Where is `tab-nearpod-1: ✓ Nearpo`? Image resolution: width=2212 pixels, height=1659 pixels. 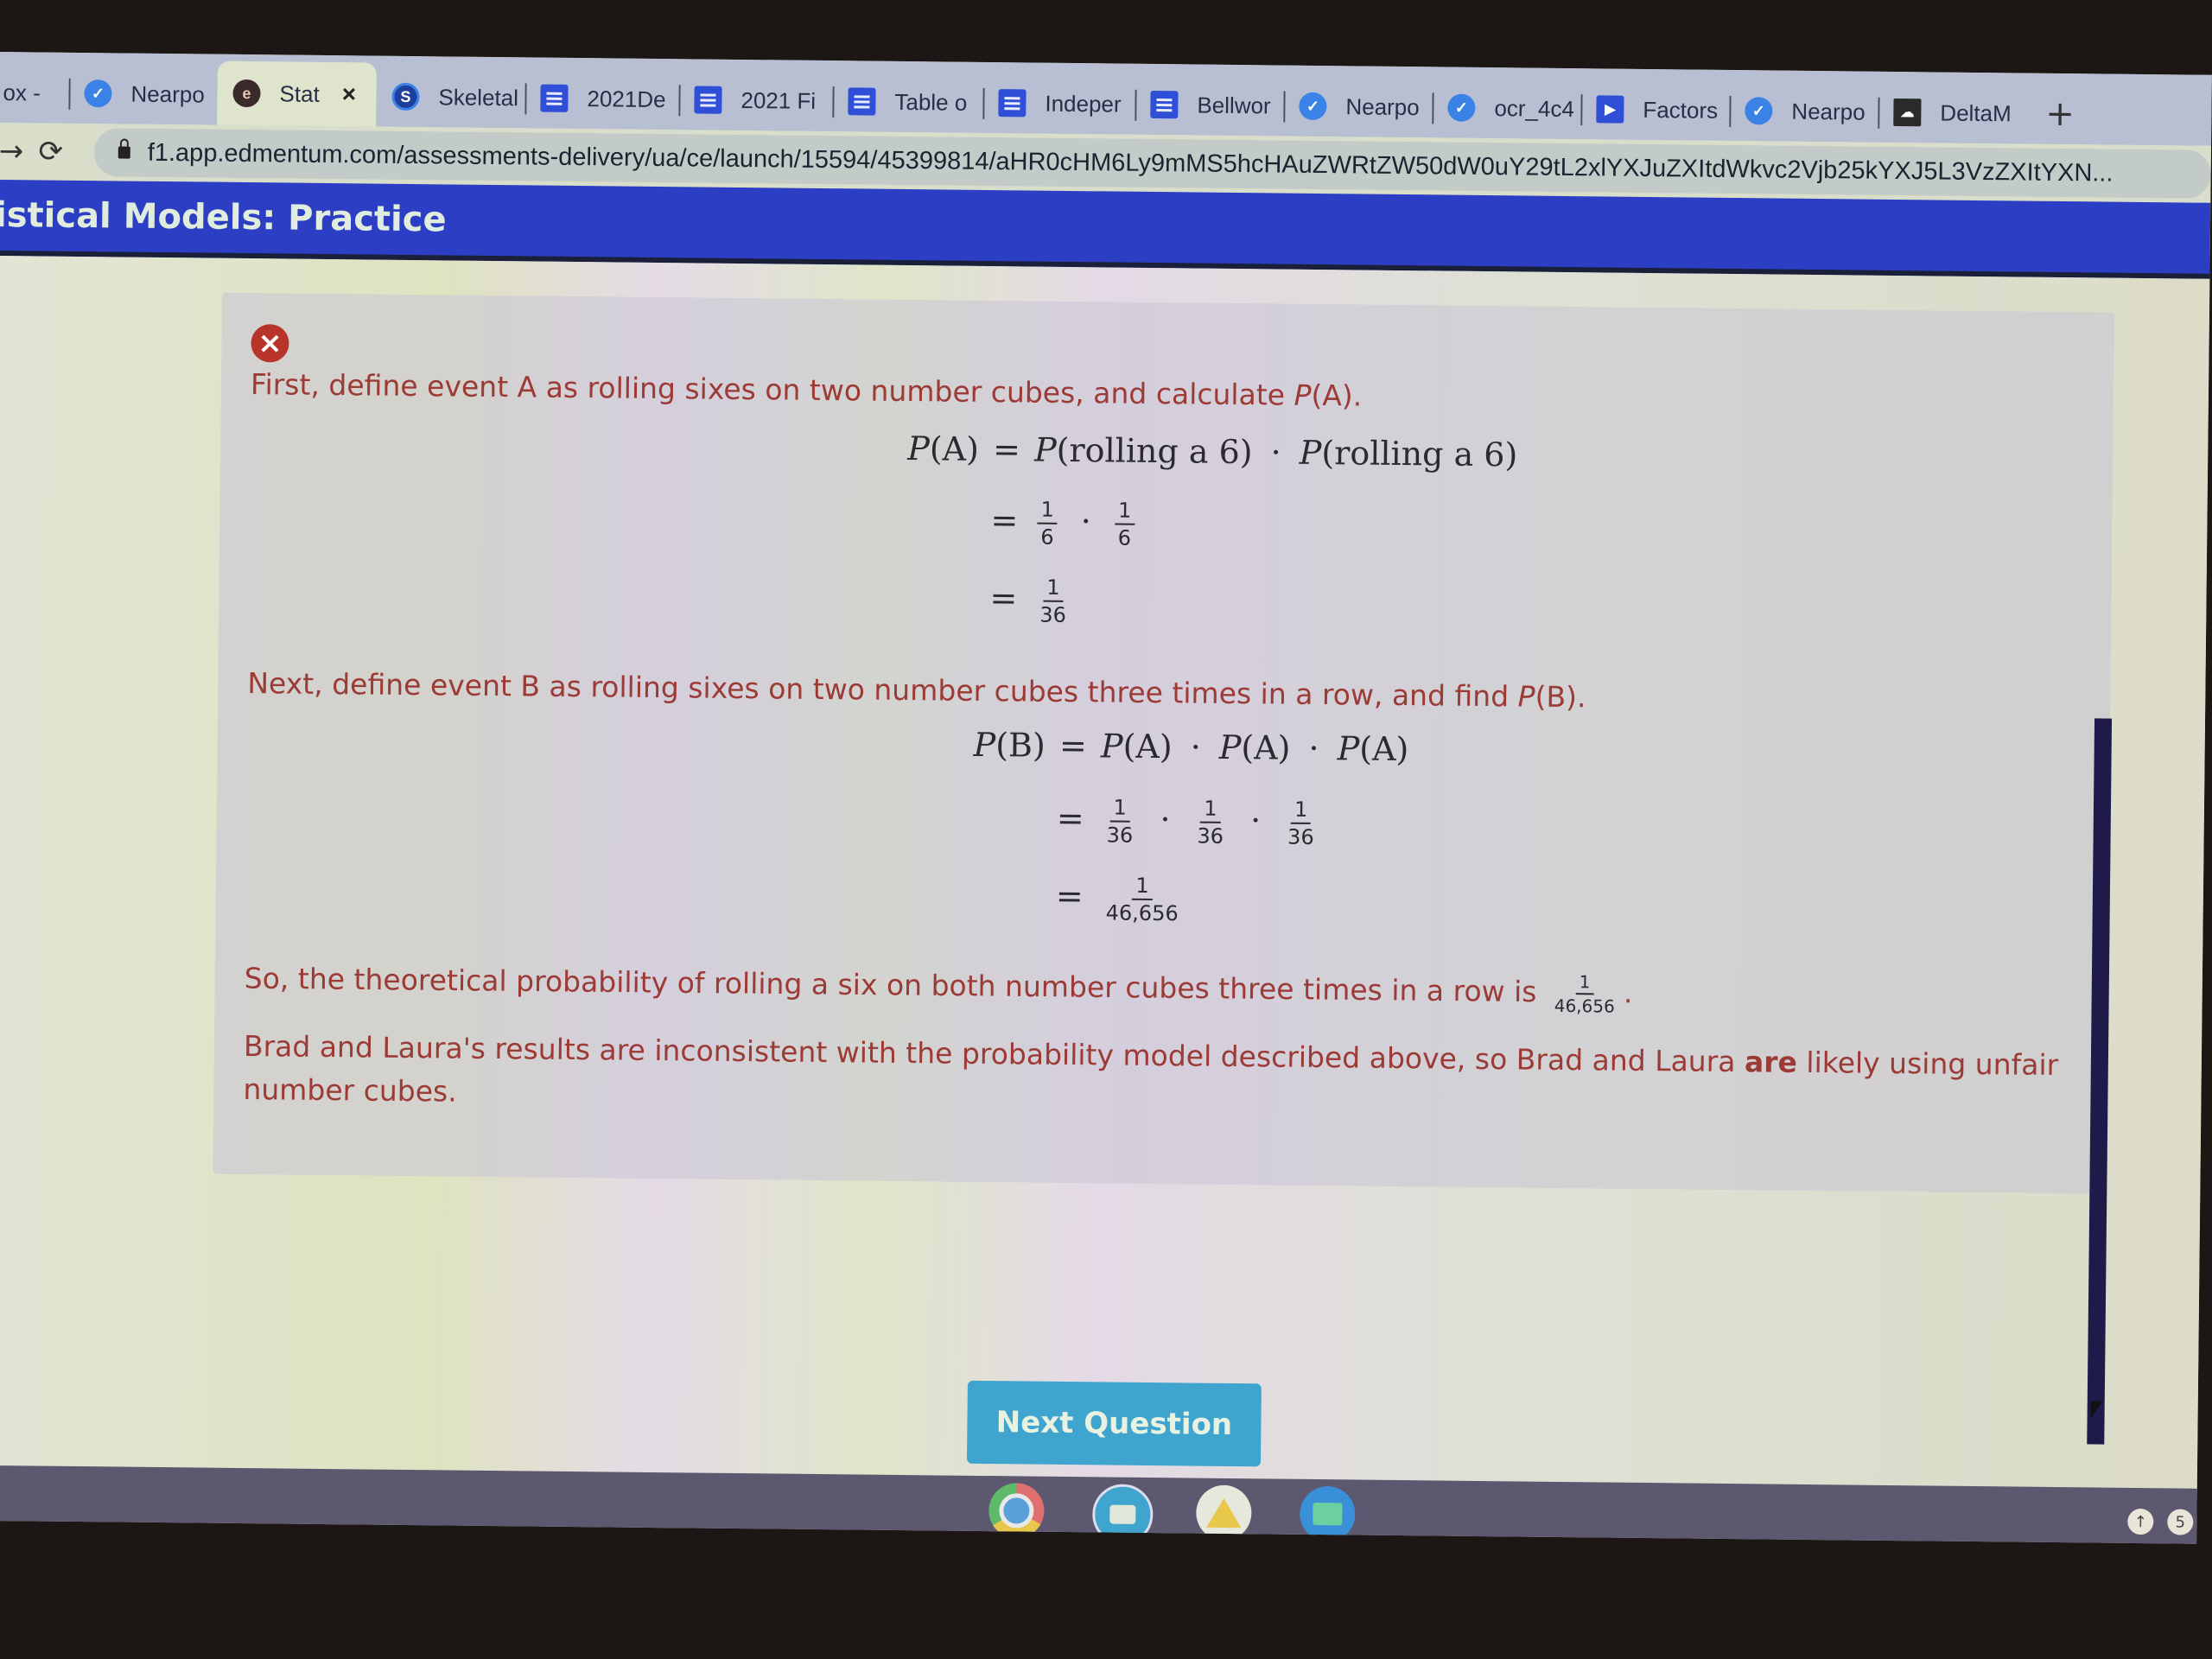 tab-nearpod-1: ✓ Nearpo is located at coordinates (143, 94).